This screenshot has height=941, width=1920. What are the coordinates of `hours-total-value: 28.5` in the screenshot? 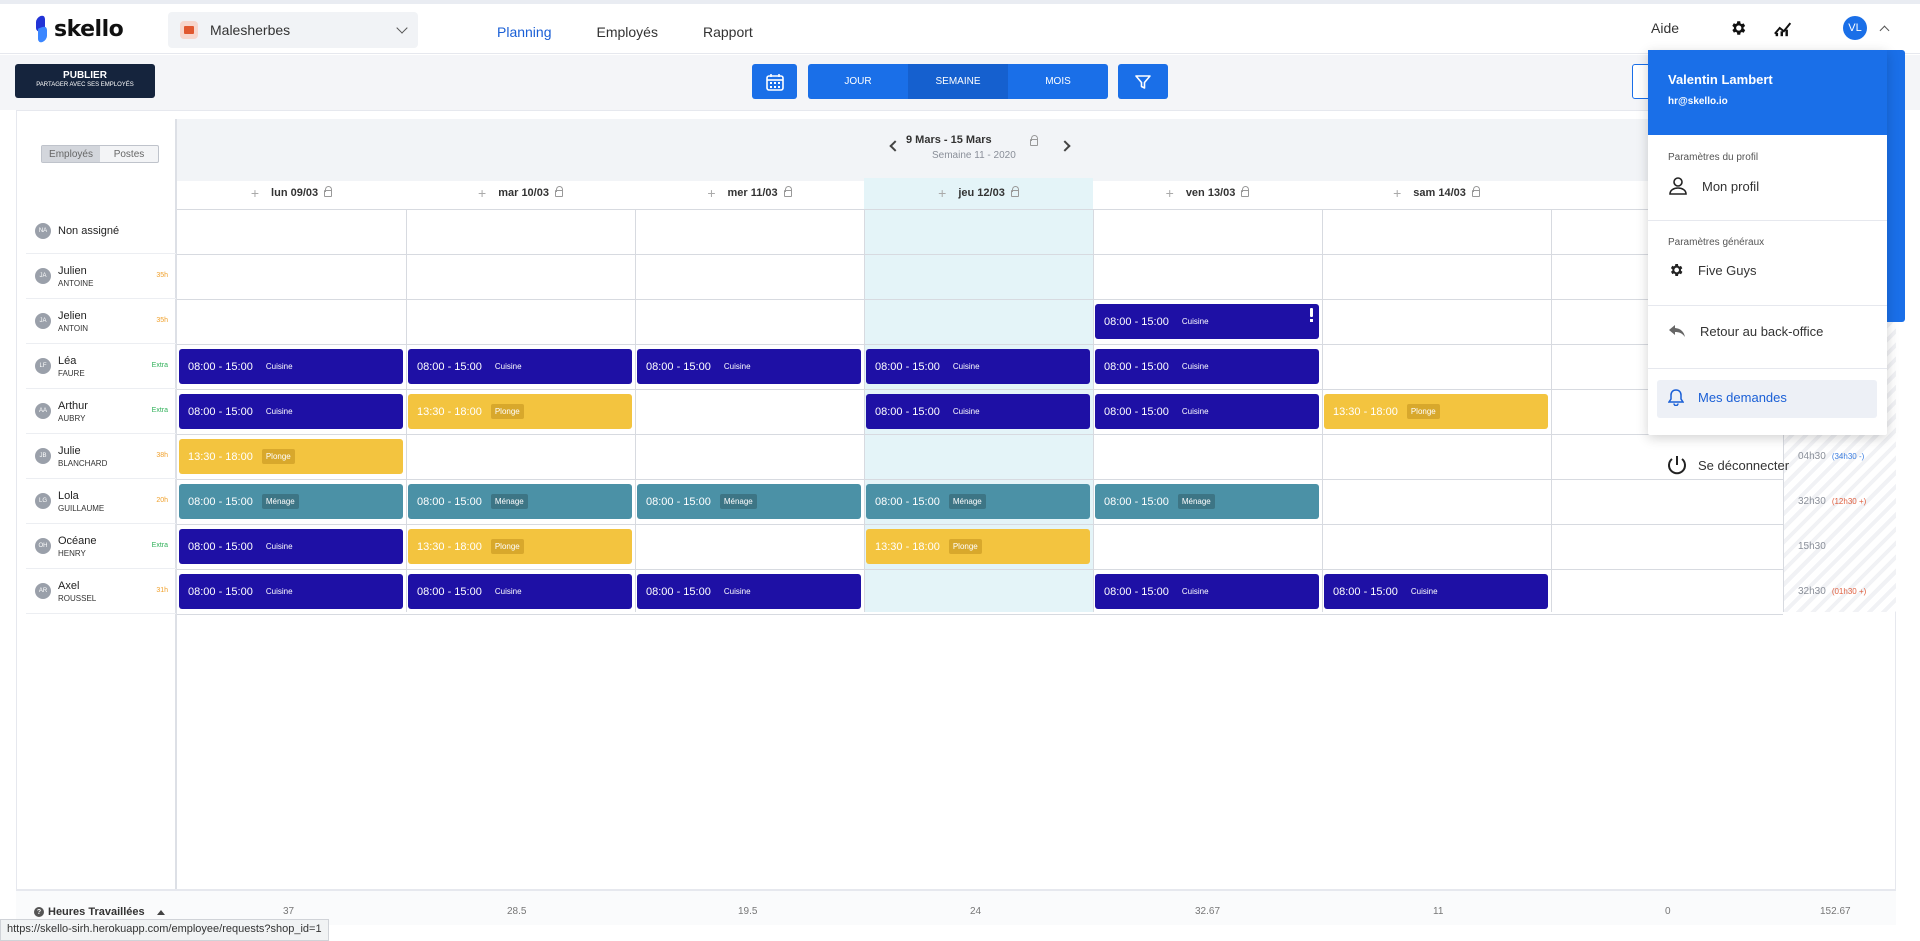 It's located at (517, 911).